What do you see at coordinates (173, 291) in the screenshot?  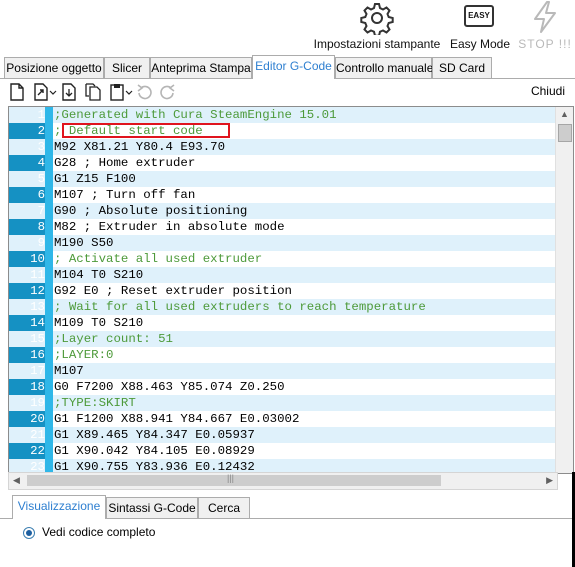 I see `gcode-command-text: G92 E0 ; Reset extruder position` at bounding box center [173, 291].